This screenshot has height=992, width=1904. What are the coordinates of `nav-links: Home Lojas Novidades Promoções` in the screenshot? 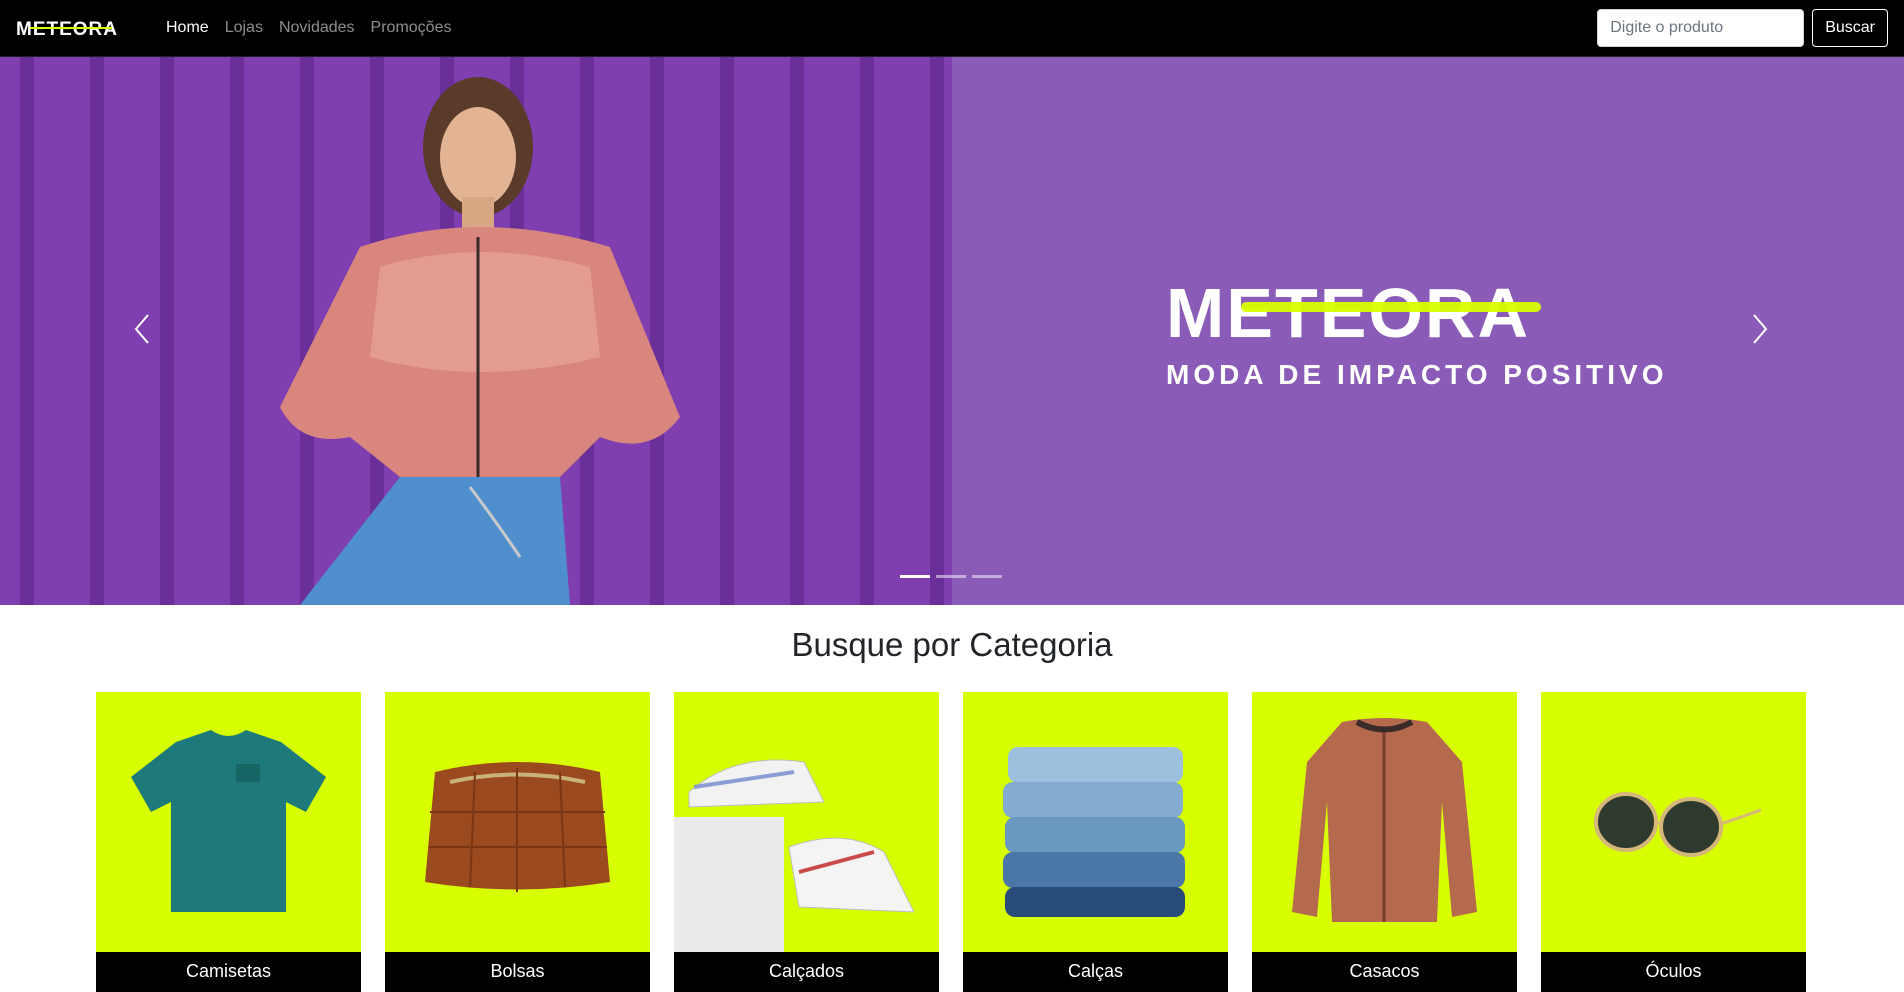 It's located at (308, 28).